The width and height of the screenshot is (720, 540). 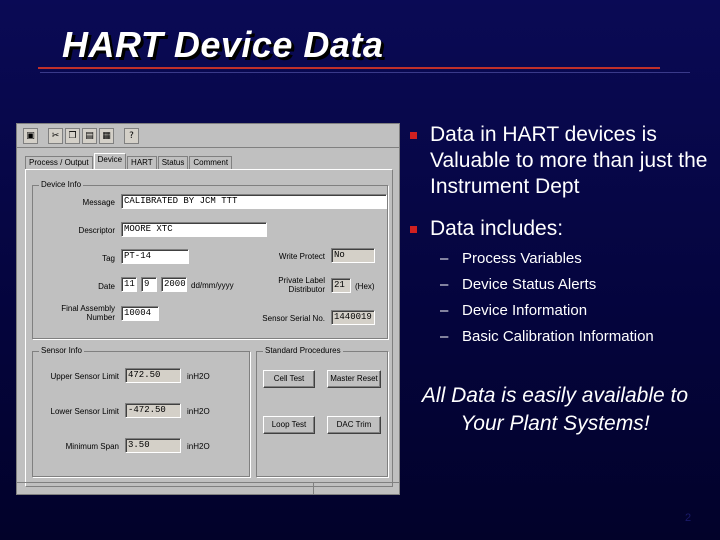 What do you see at coordinates (89, 135) in the screenshot?
I see `paste-icon: ▤` at bounding box center [89, 135].